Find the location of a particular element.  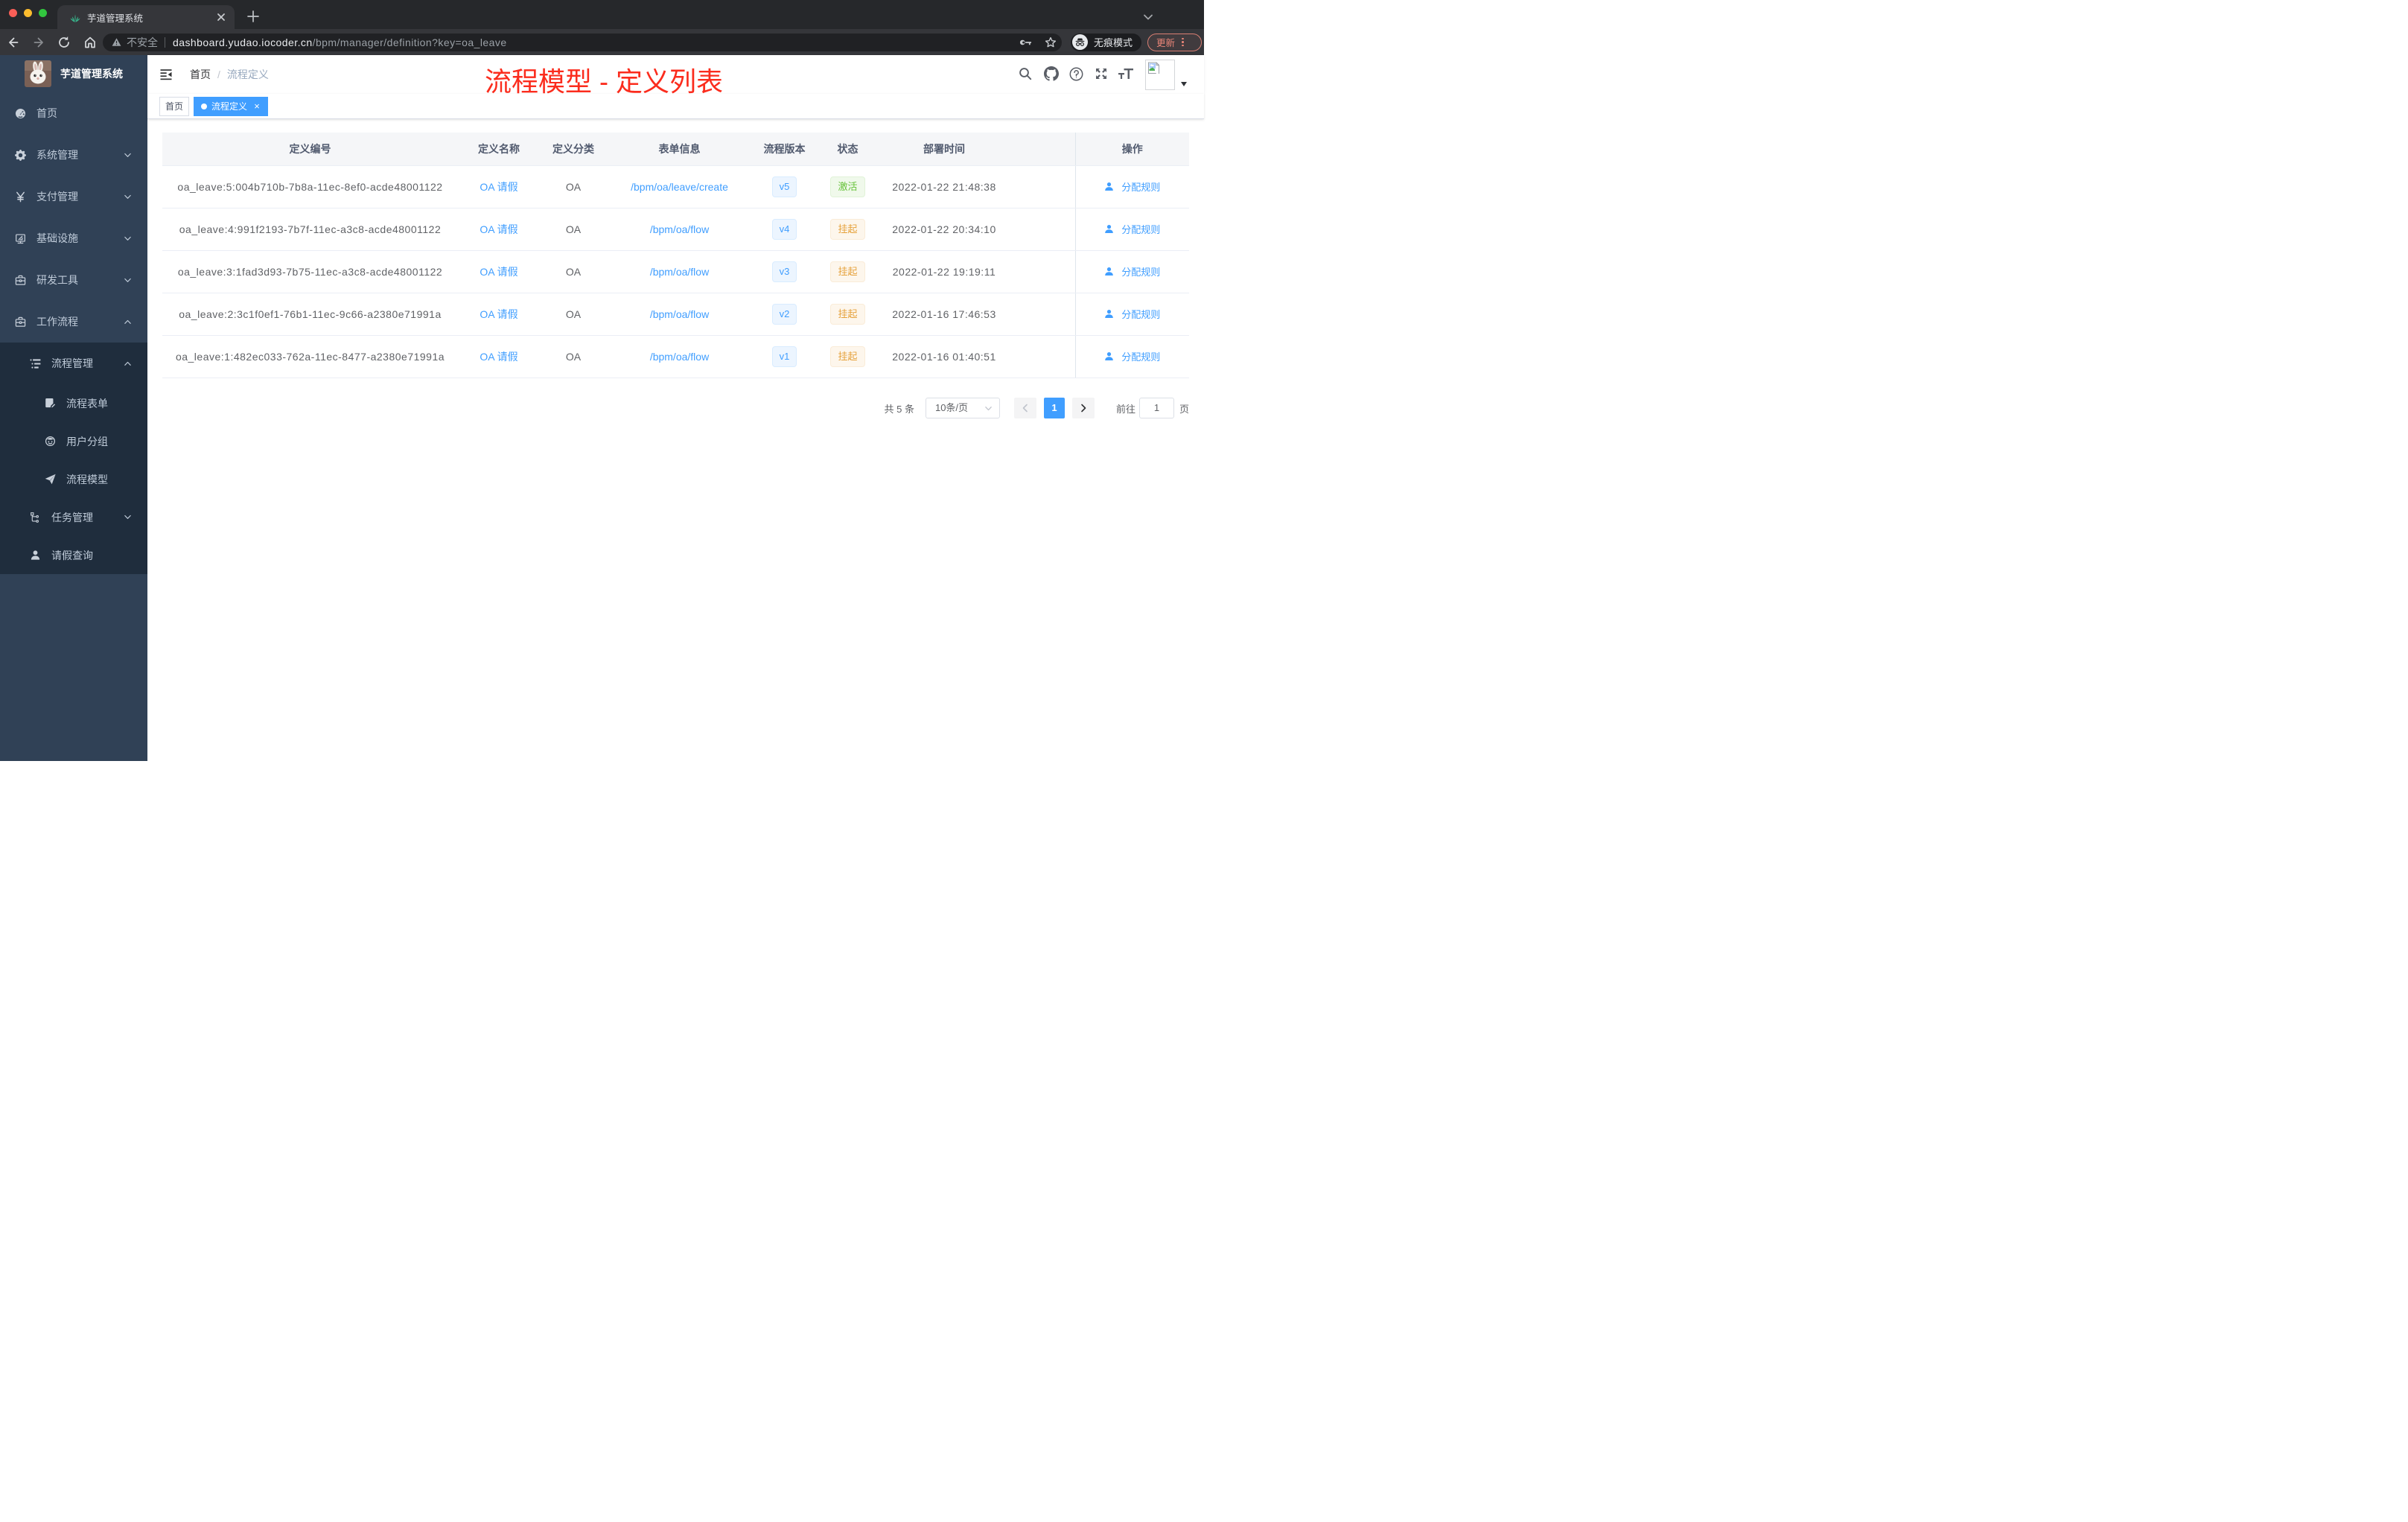

active-tag-dot is located at coordinates (204, 106).